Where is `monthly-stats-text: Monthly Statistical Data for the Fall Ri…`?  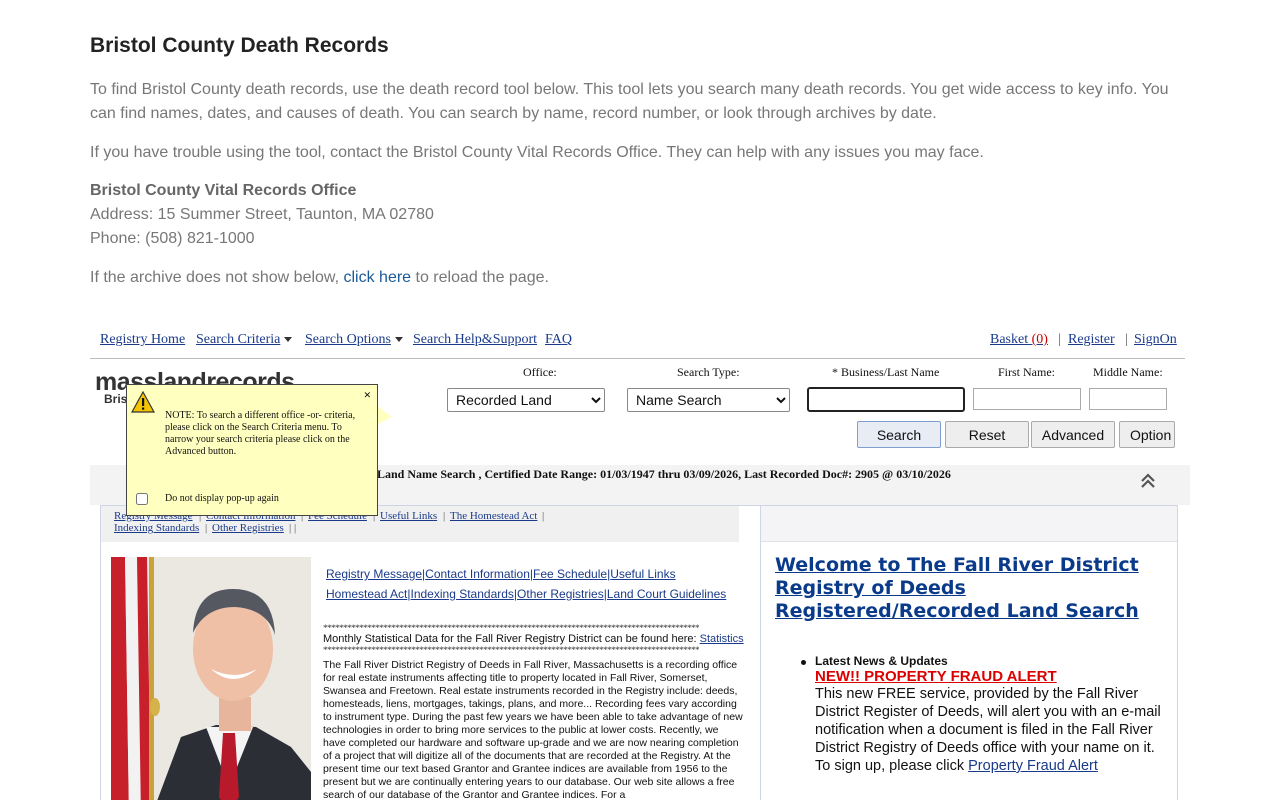 monthly-stats-text: Monthly Statistical Data for the Fall Ri… is located at coordinates (511, 639).